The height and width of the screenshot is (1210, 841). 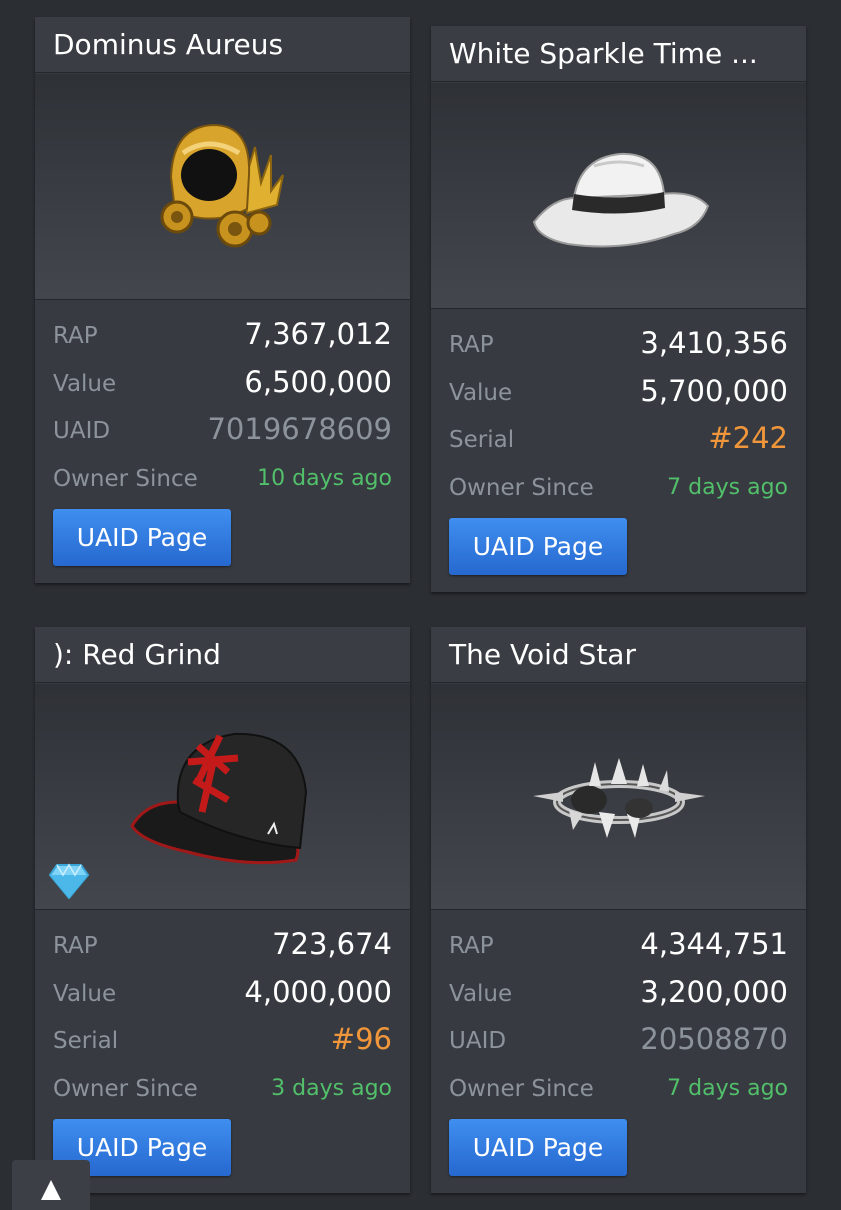 What do you see at coordinates (324, 478) in the screenshot?
I see `owner-since-value: 10 days ago` at bounding box center [324, 478].